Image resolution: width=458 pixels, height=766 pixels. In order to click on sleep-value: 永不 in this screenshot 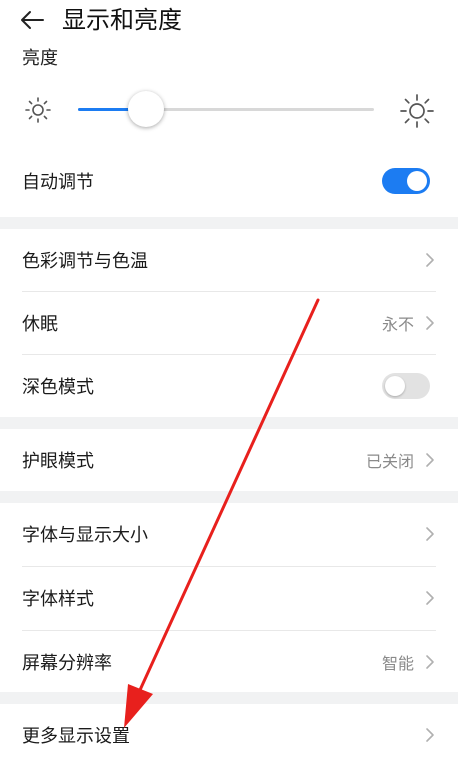, I will do `click(397, 324)`.